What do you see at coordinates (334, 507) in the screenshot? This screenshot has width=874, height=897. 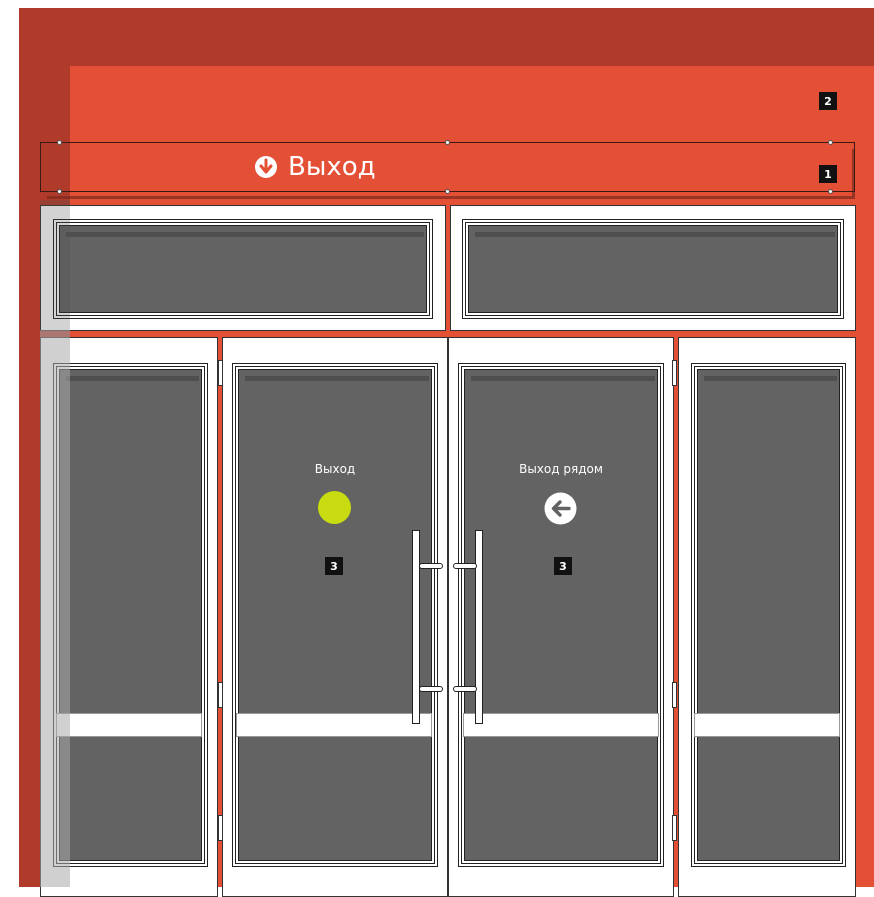 I see `door-left-marker-dot` at bounding box center [334, 507].